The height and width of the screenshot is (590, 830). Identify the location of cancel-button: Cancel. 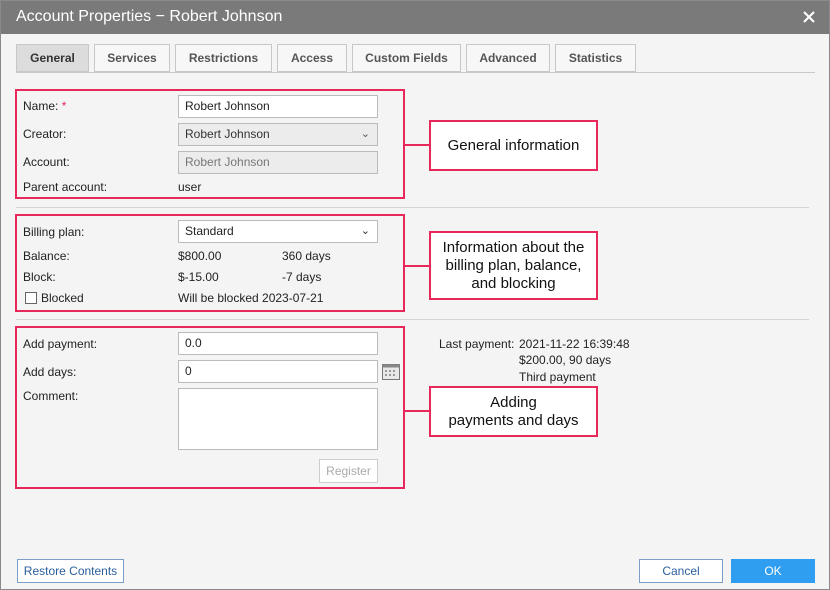
(681, 571).